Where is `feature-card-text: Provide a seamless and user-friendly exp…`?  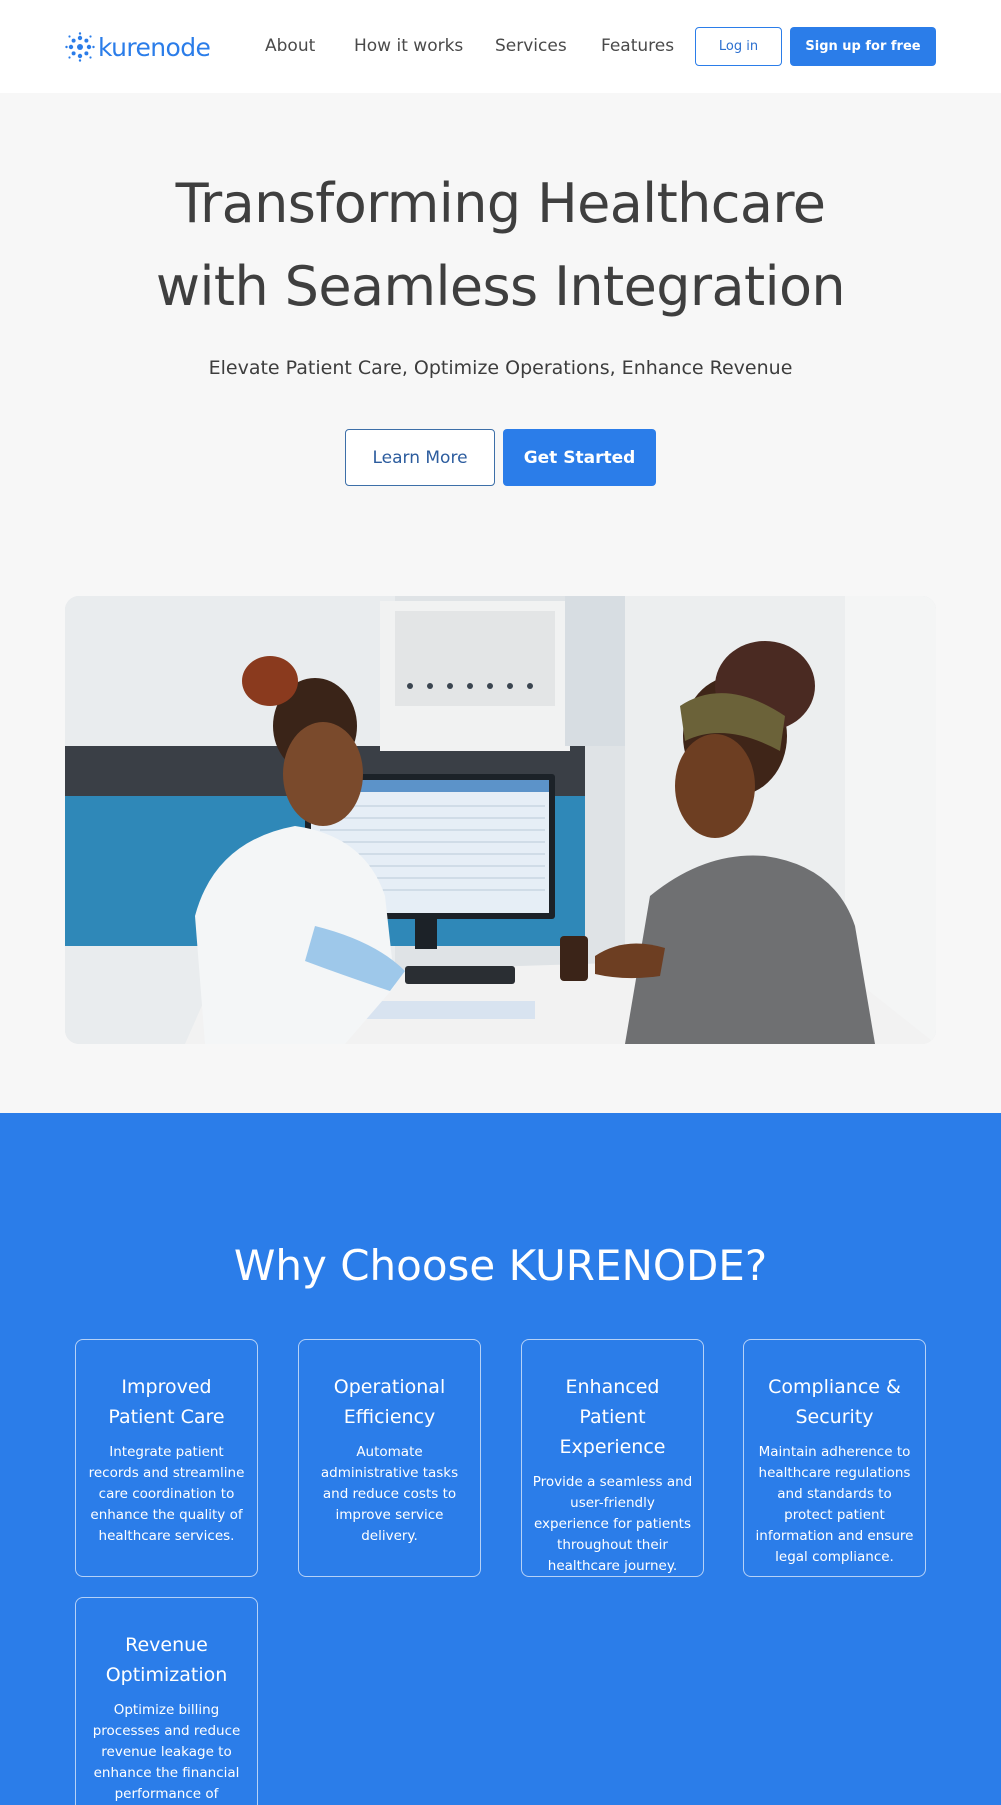
feature-card-text: Provide a seamless and user-friendly exp… is located at coordinates (612, 1524).